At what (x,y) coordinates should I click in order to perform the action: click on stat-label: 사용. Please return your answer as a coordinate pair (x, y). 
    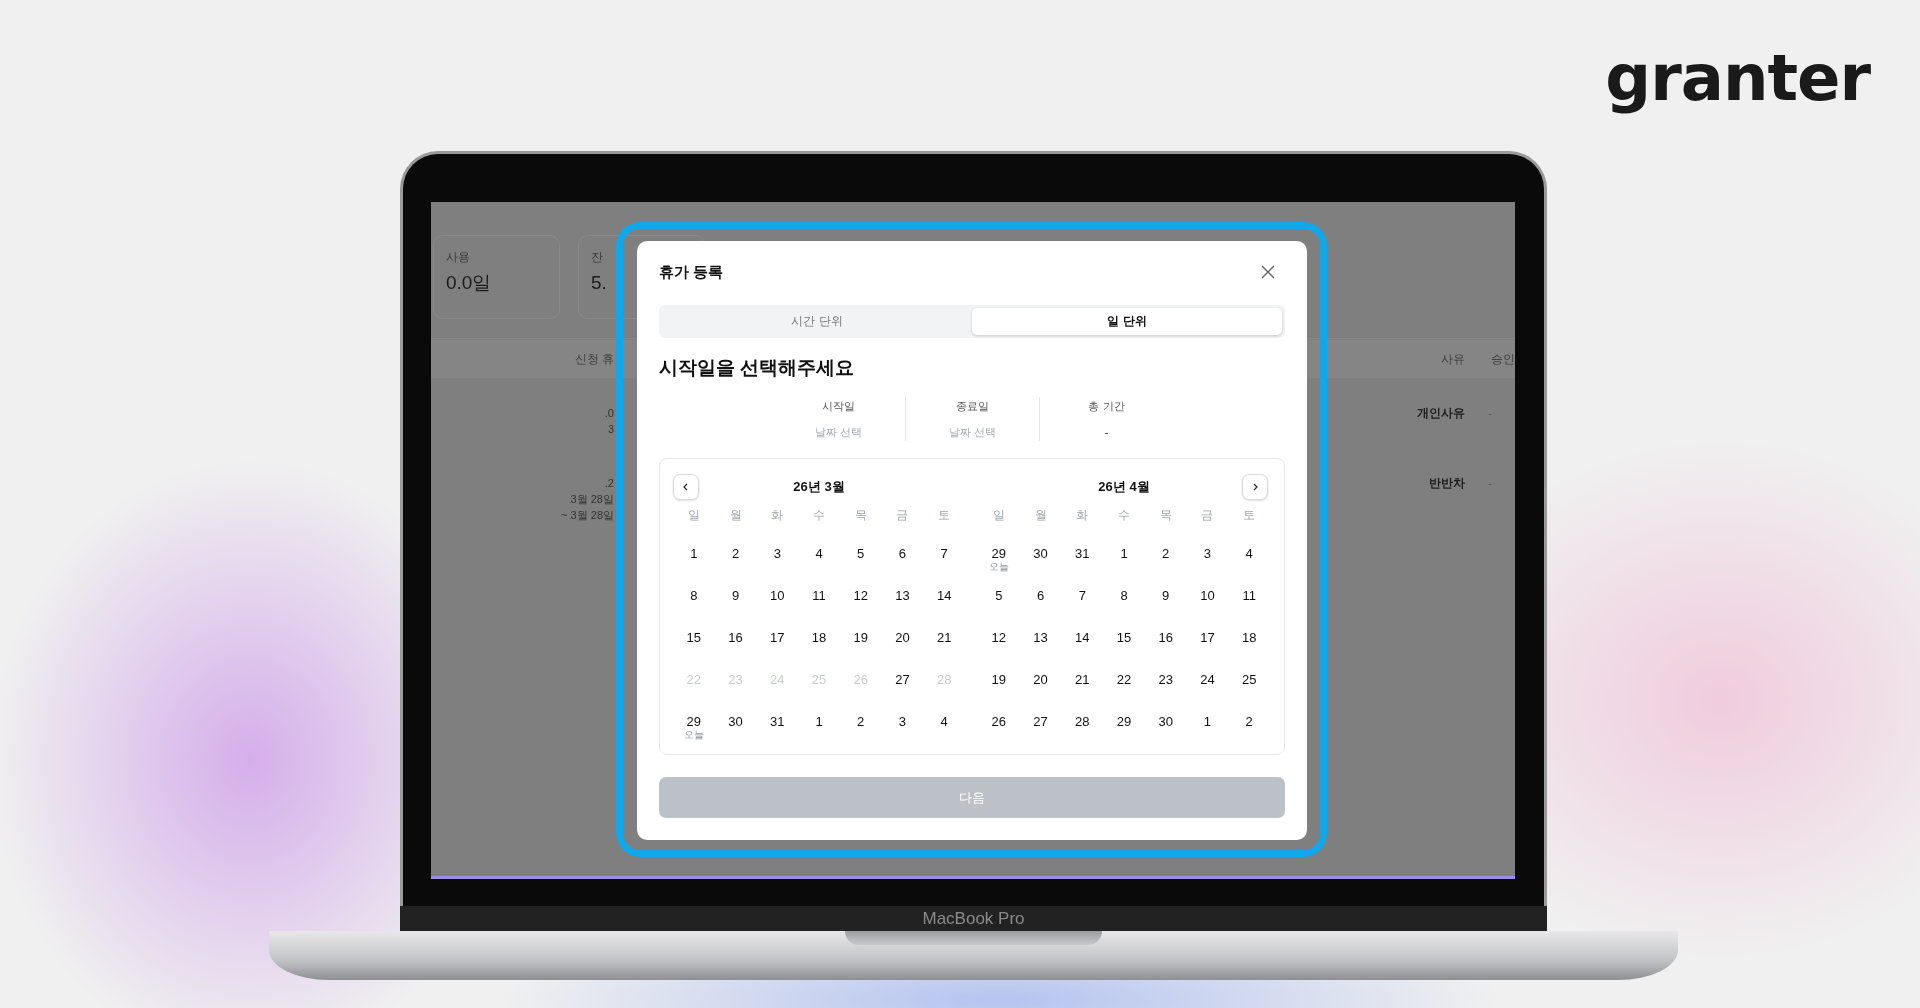
    Looking at the image, I should click on (458, 257).